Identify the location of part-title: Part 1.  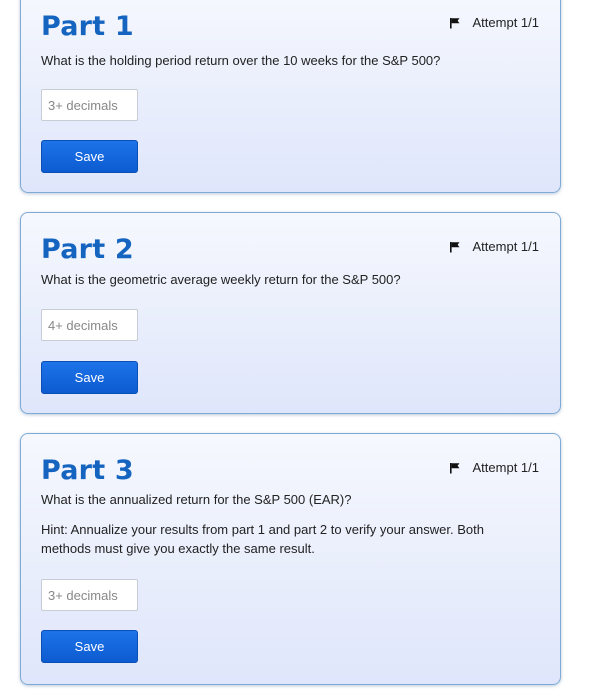
(87, 26).